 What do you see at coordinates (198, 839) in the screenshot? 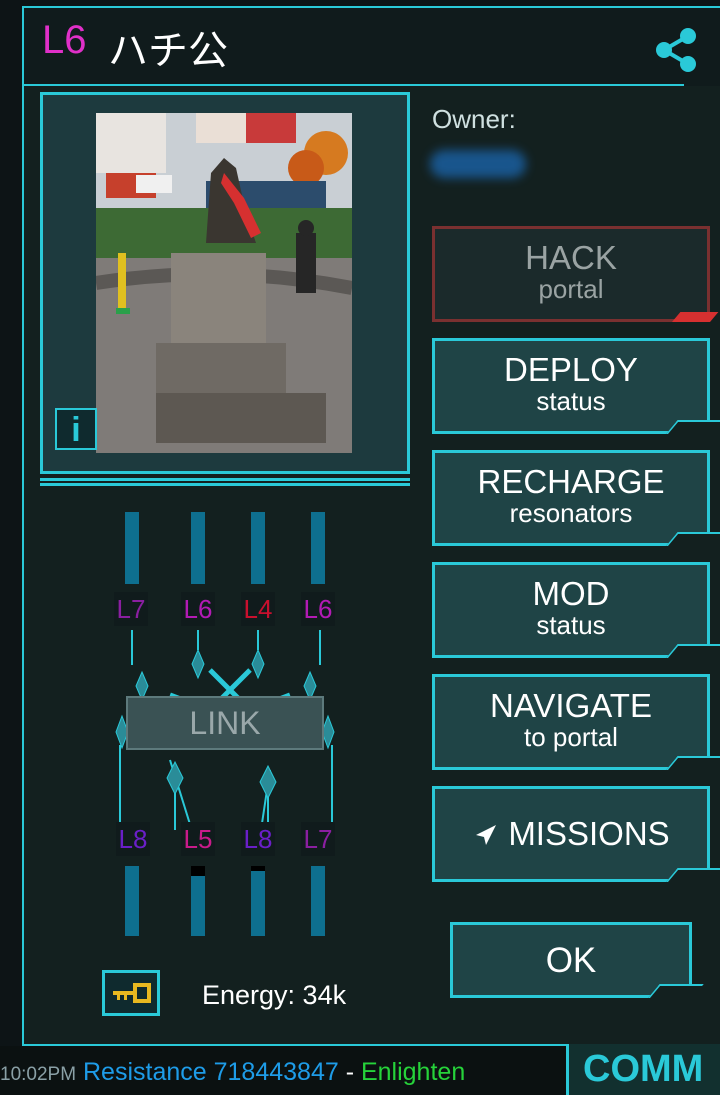
I see `resonator-level-bottom-2: L5` at bounding box center [198, 839].